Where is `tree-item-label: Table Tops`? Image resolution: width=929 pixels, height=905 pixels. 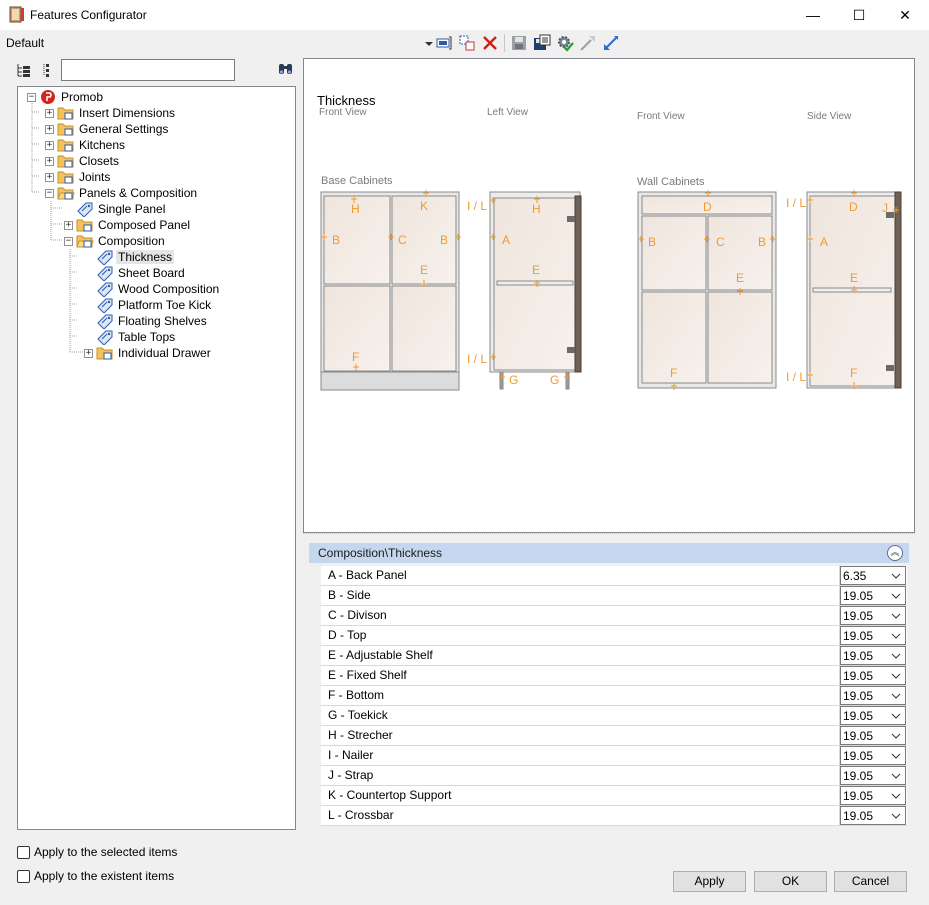 tree-item-label: Table Tops is located at coordinates (147, 337).